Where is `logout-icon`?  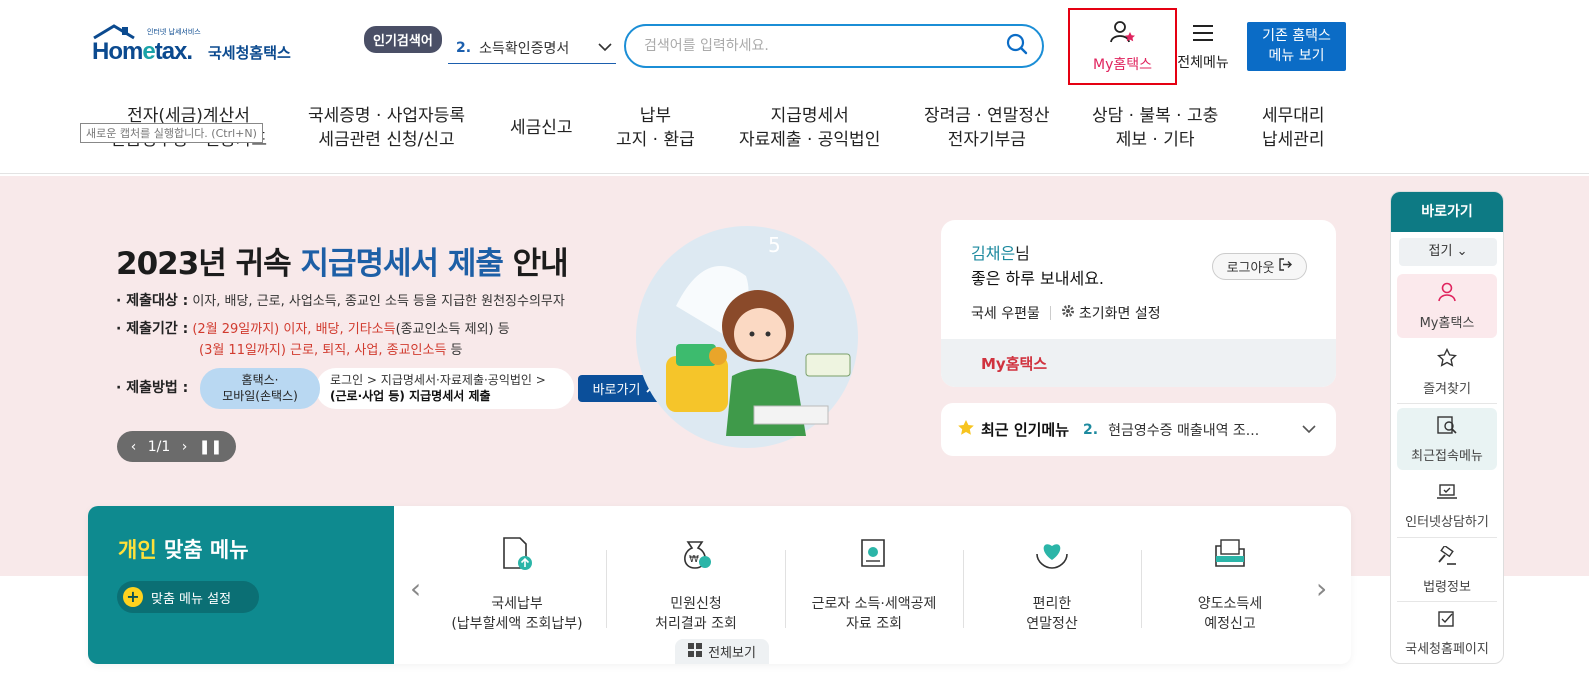 logout-icon is located at coordinates (1285, 266).